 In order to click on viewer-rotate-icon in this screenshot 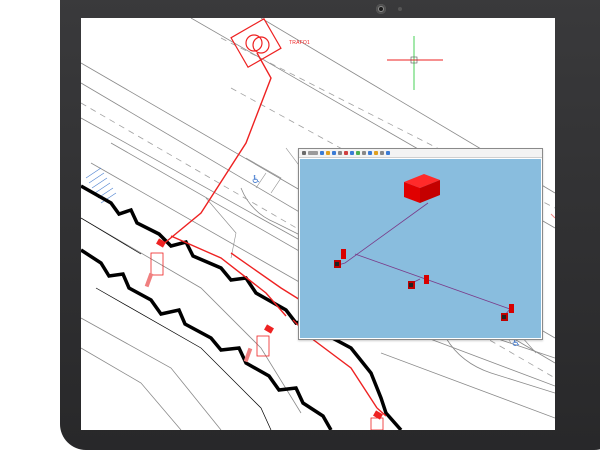, I will do `click(340, 153)`.